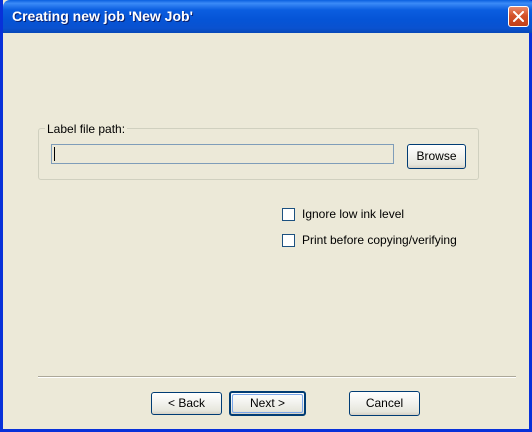  I want to click on cancel-button: Cancel, so click(384, 403).